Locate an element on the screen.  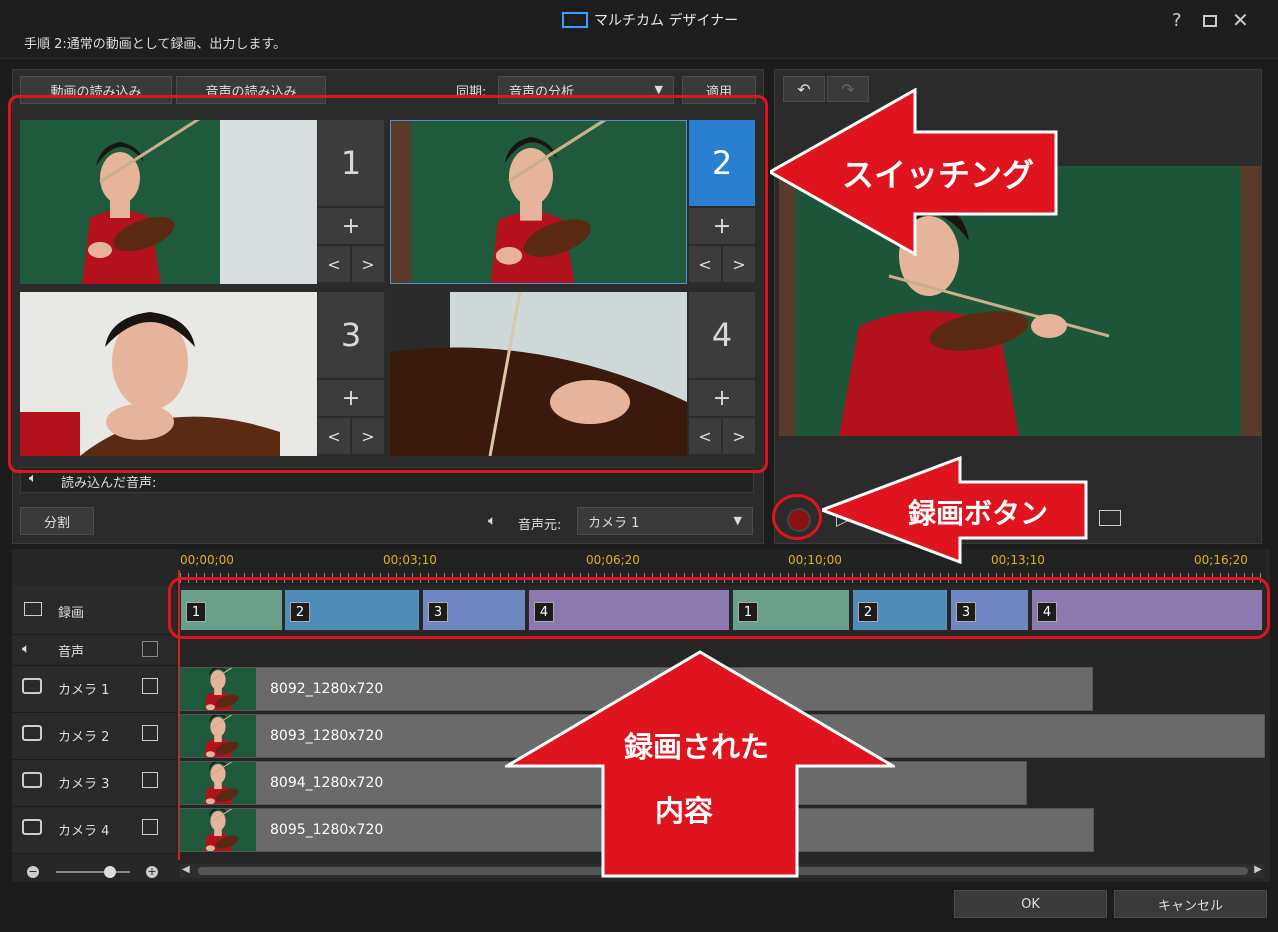
ok-button: OK is located at coordinates (1030, 904).